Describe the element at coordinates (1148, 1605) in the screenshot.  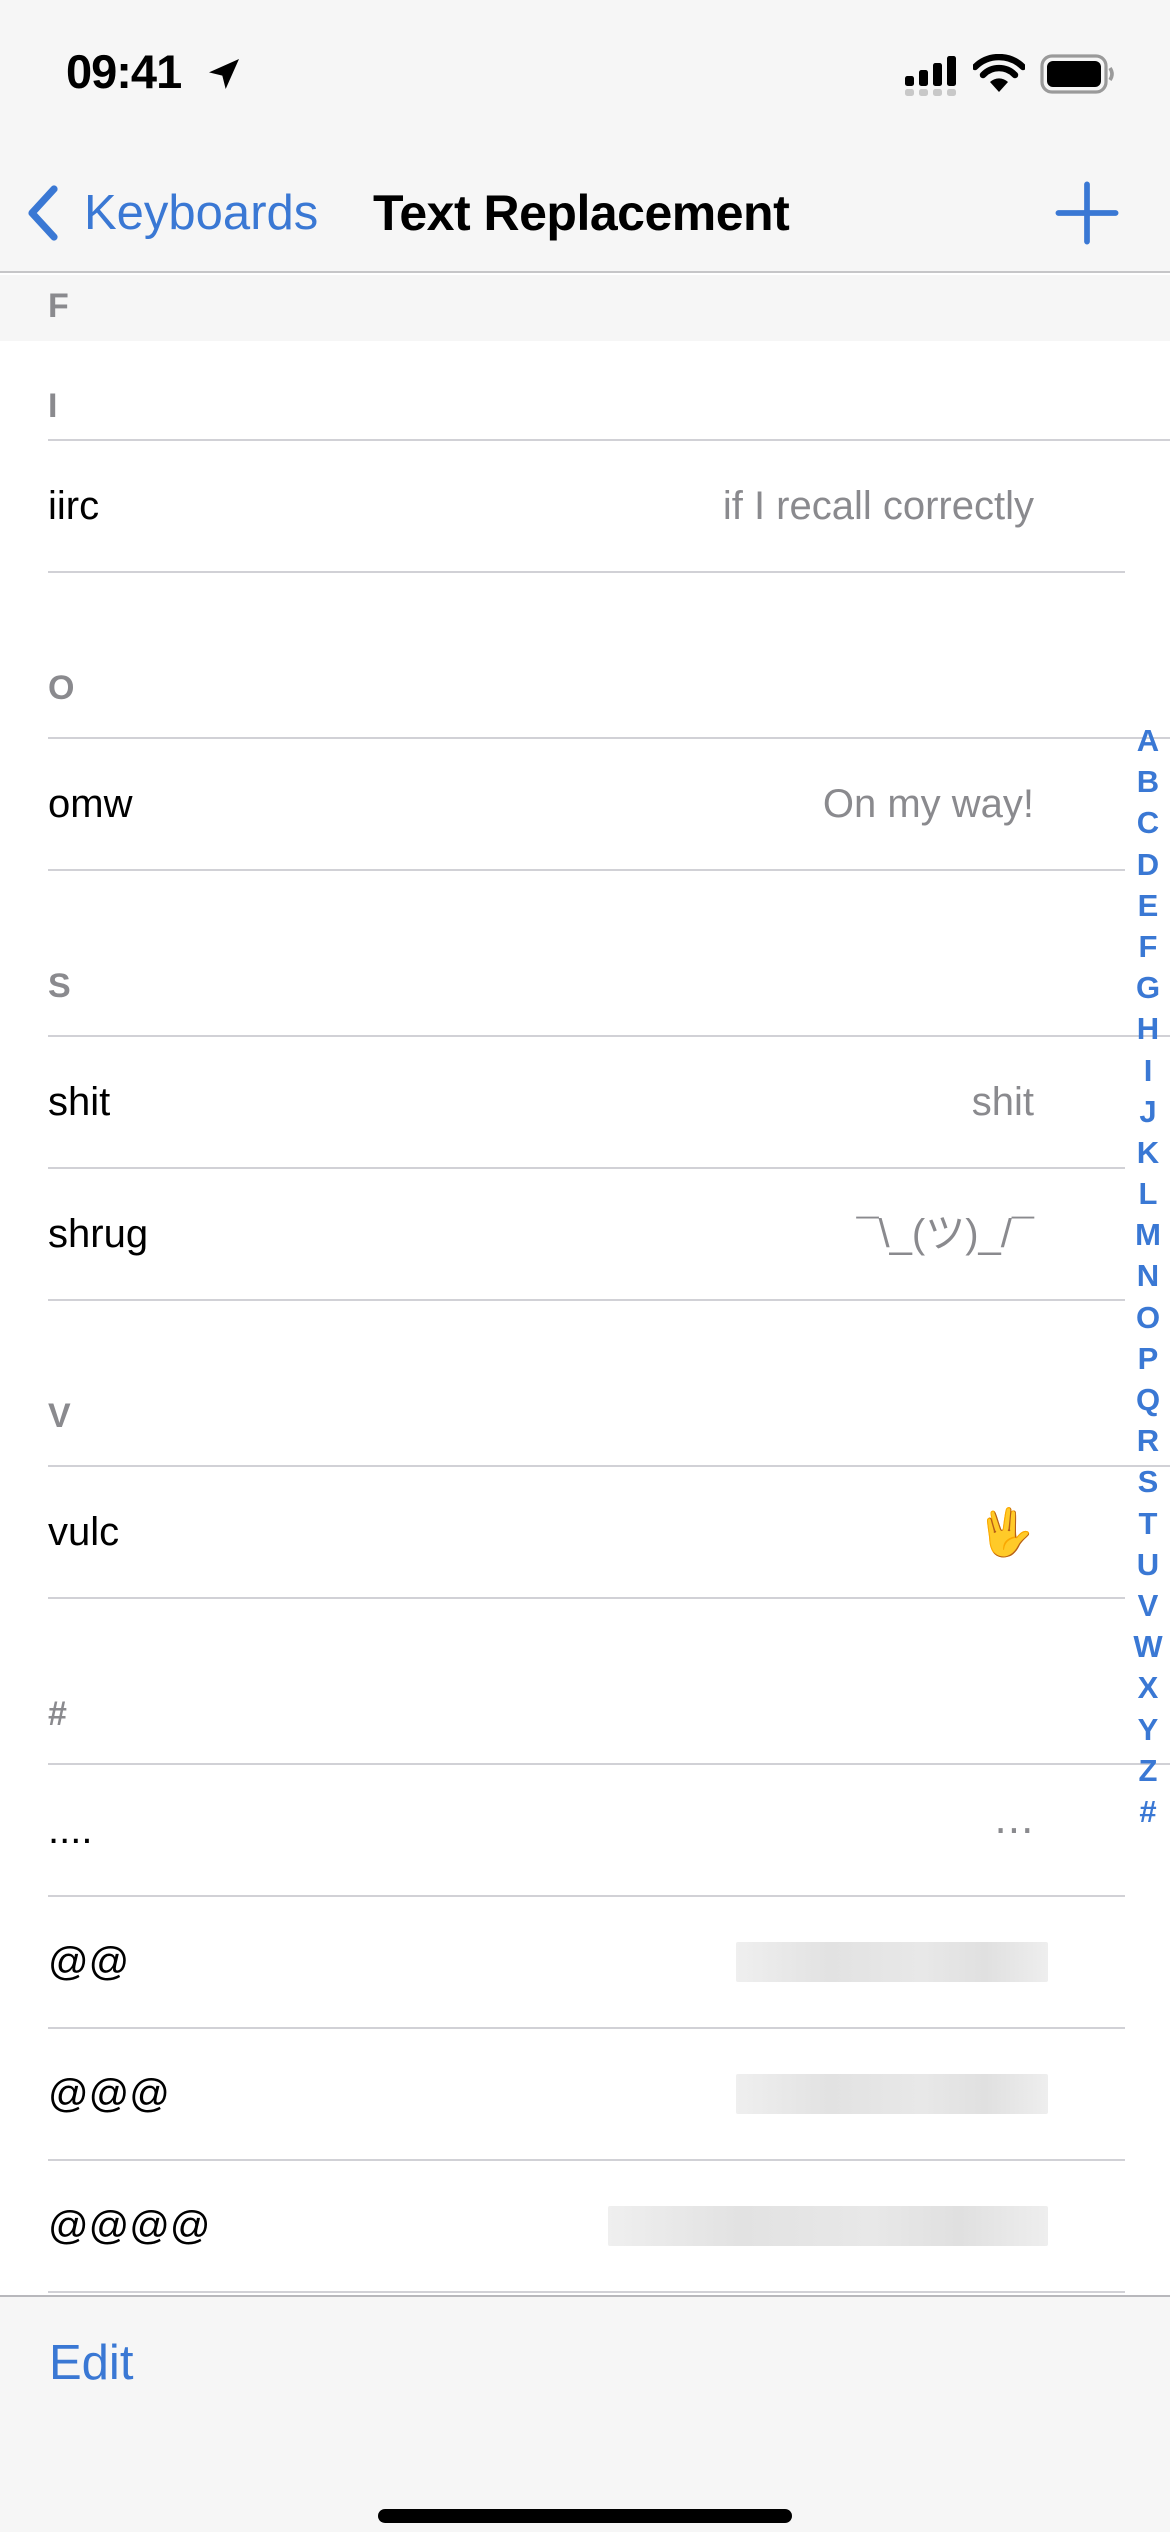
I see `index-letter: V` at that location.